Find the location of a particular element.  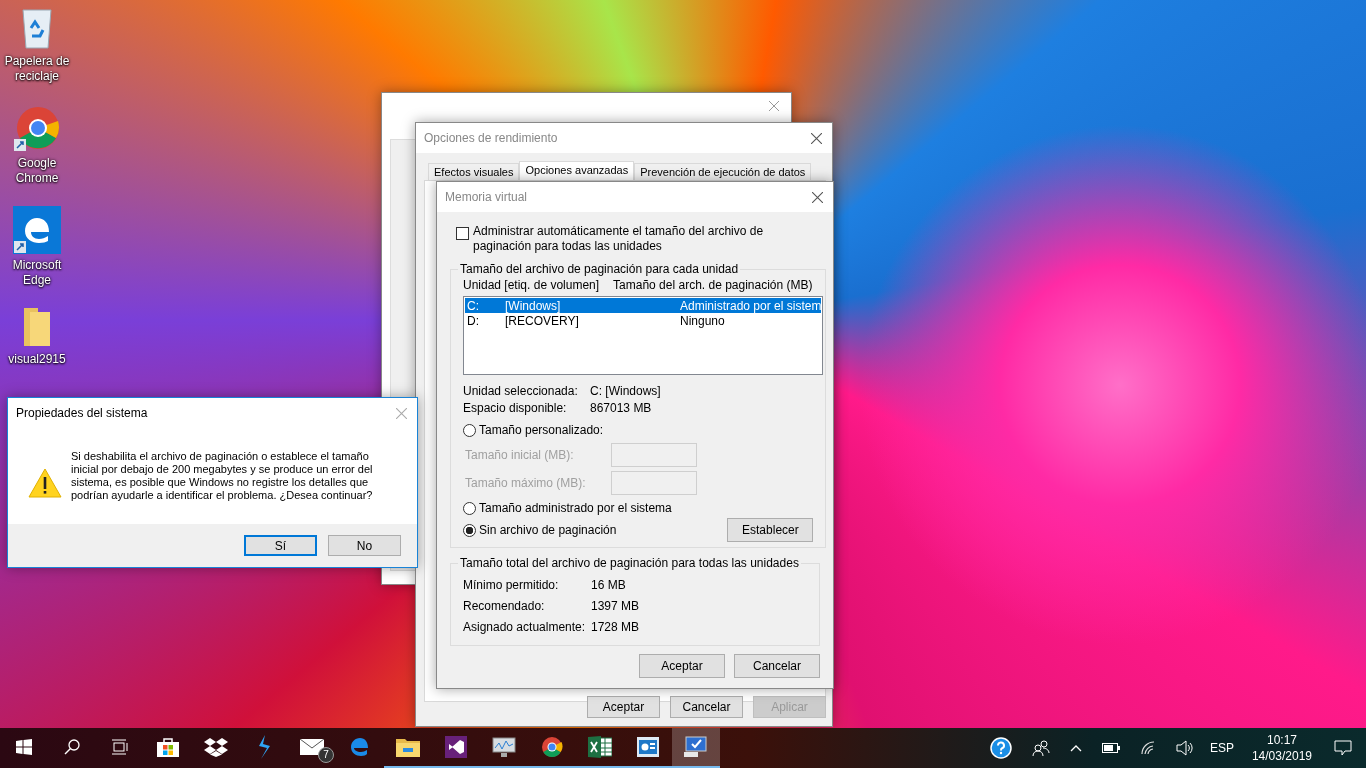

spreadsheet-icon is located at coordinates (600, 747).